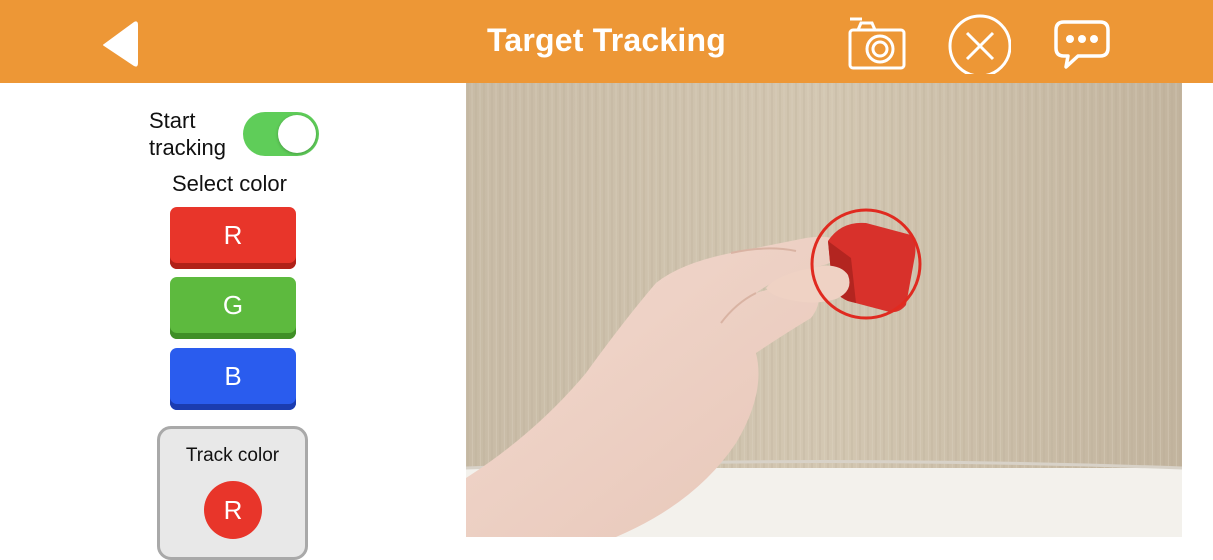 The height and width of the screenshot is (560, 1213). I want to click on start-tracking-toggle, so click(281, 134).